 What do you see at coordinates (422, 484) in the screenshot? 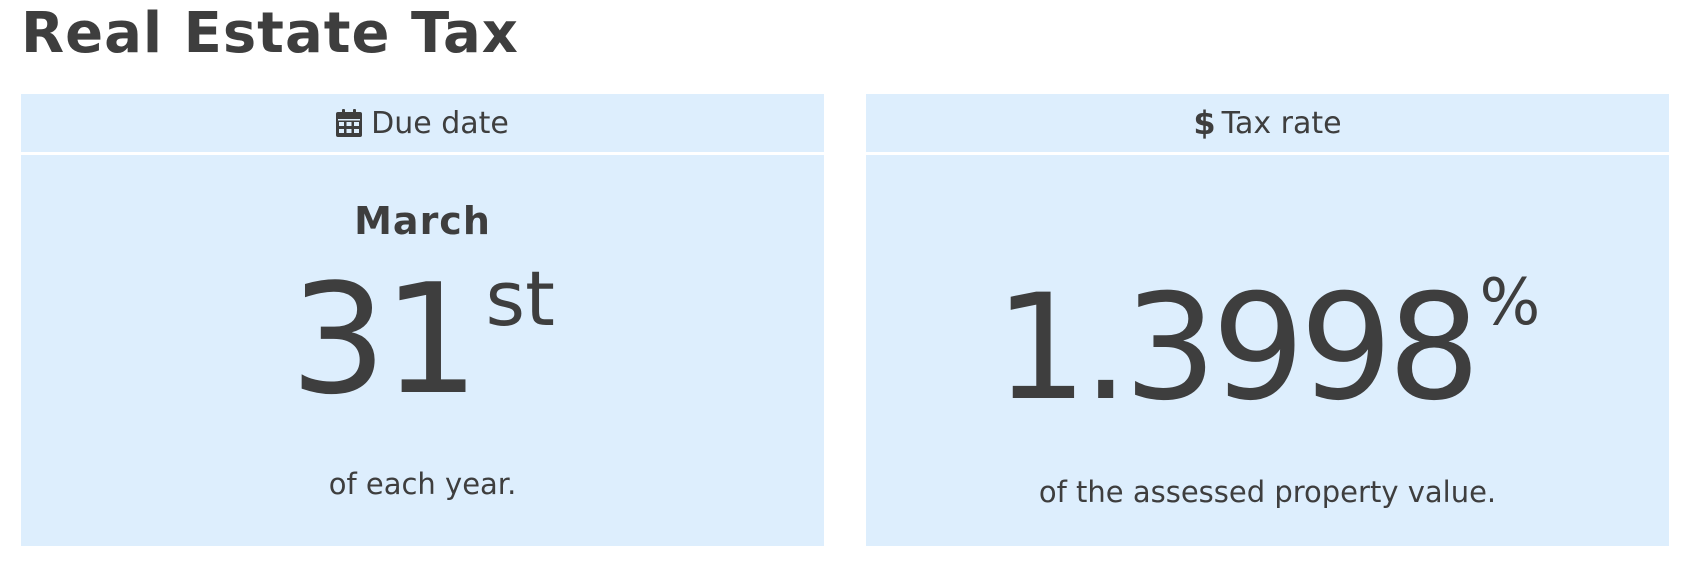
I see `due-date-footnote: of each year.` at bounding box center [422, 484].